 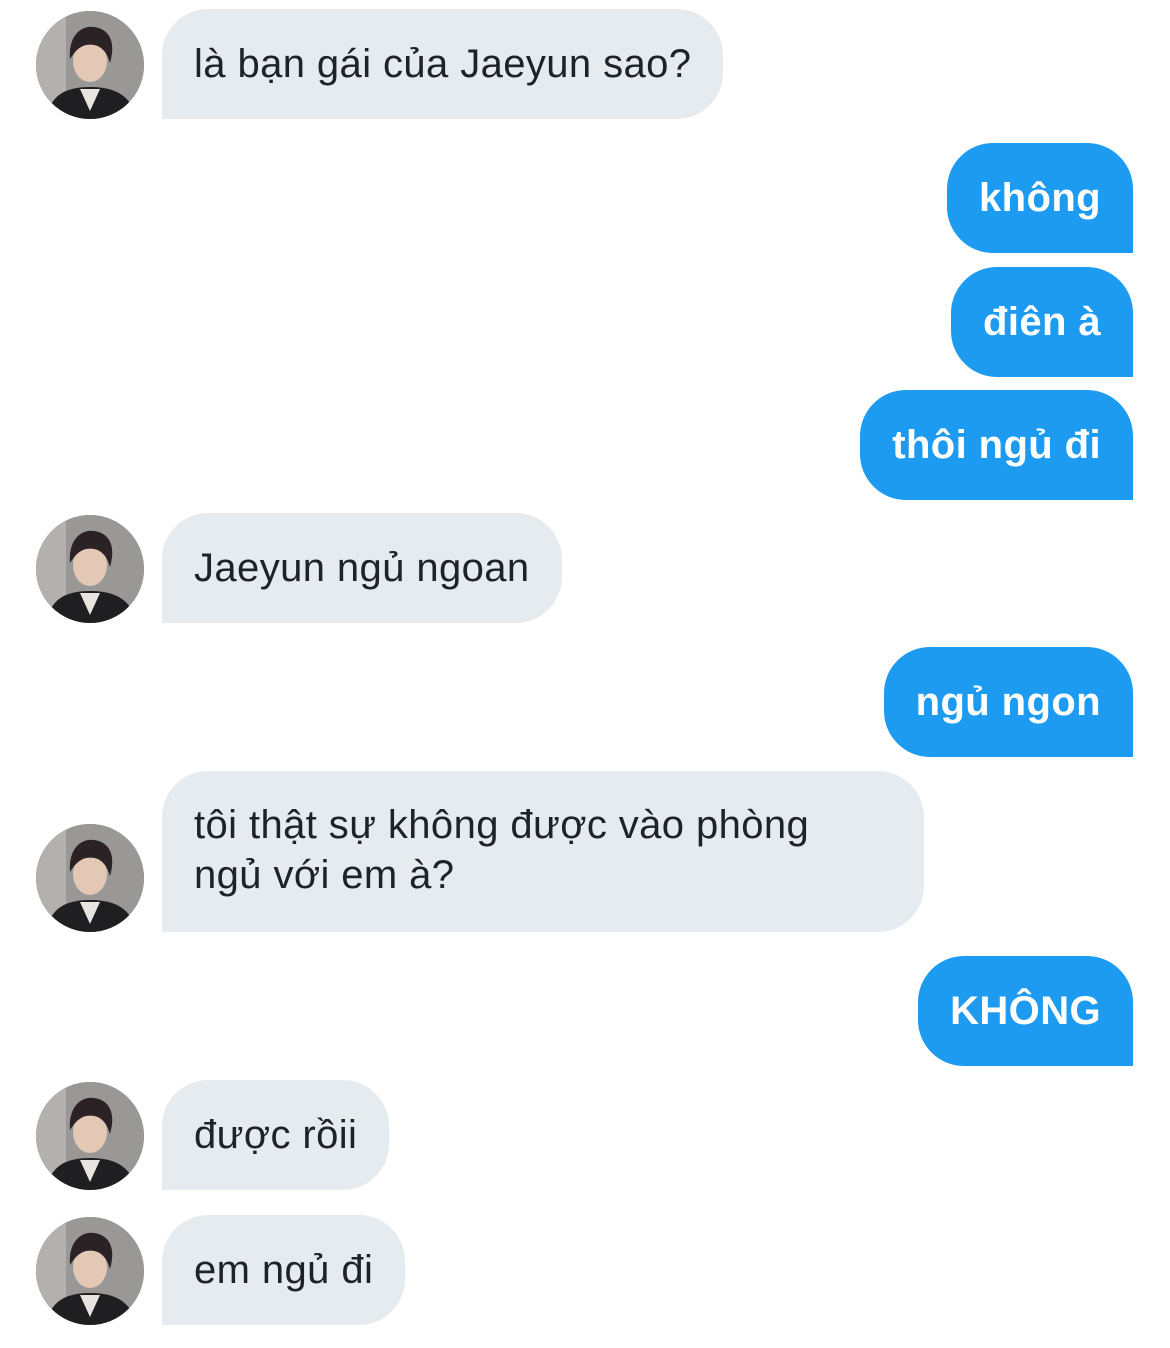 I want to click on message-bubble: KHÔNG, so click(x=1025, y=1011).